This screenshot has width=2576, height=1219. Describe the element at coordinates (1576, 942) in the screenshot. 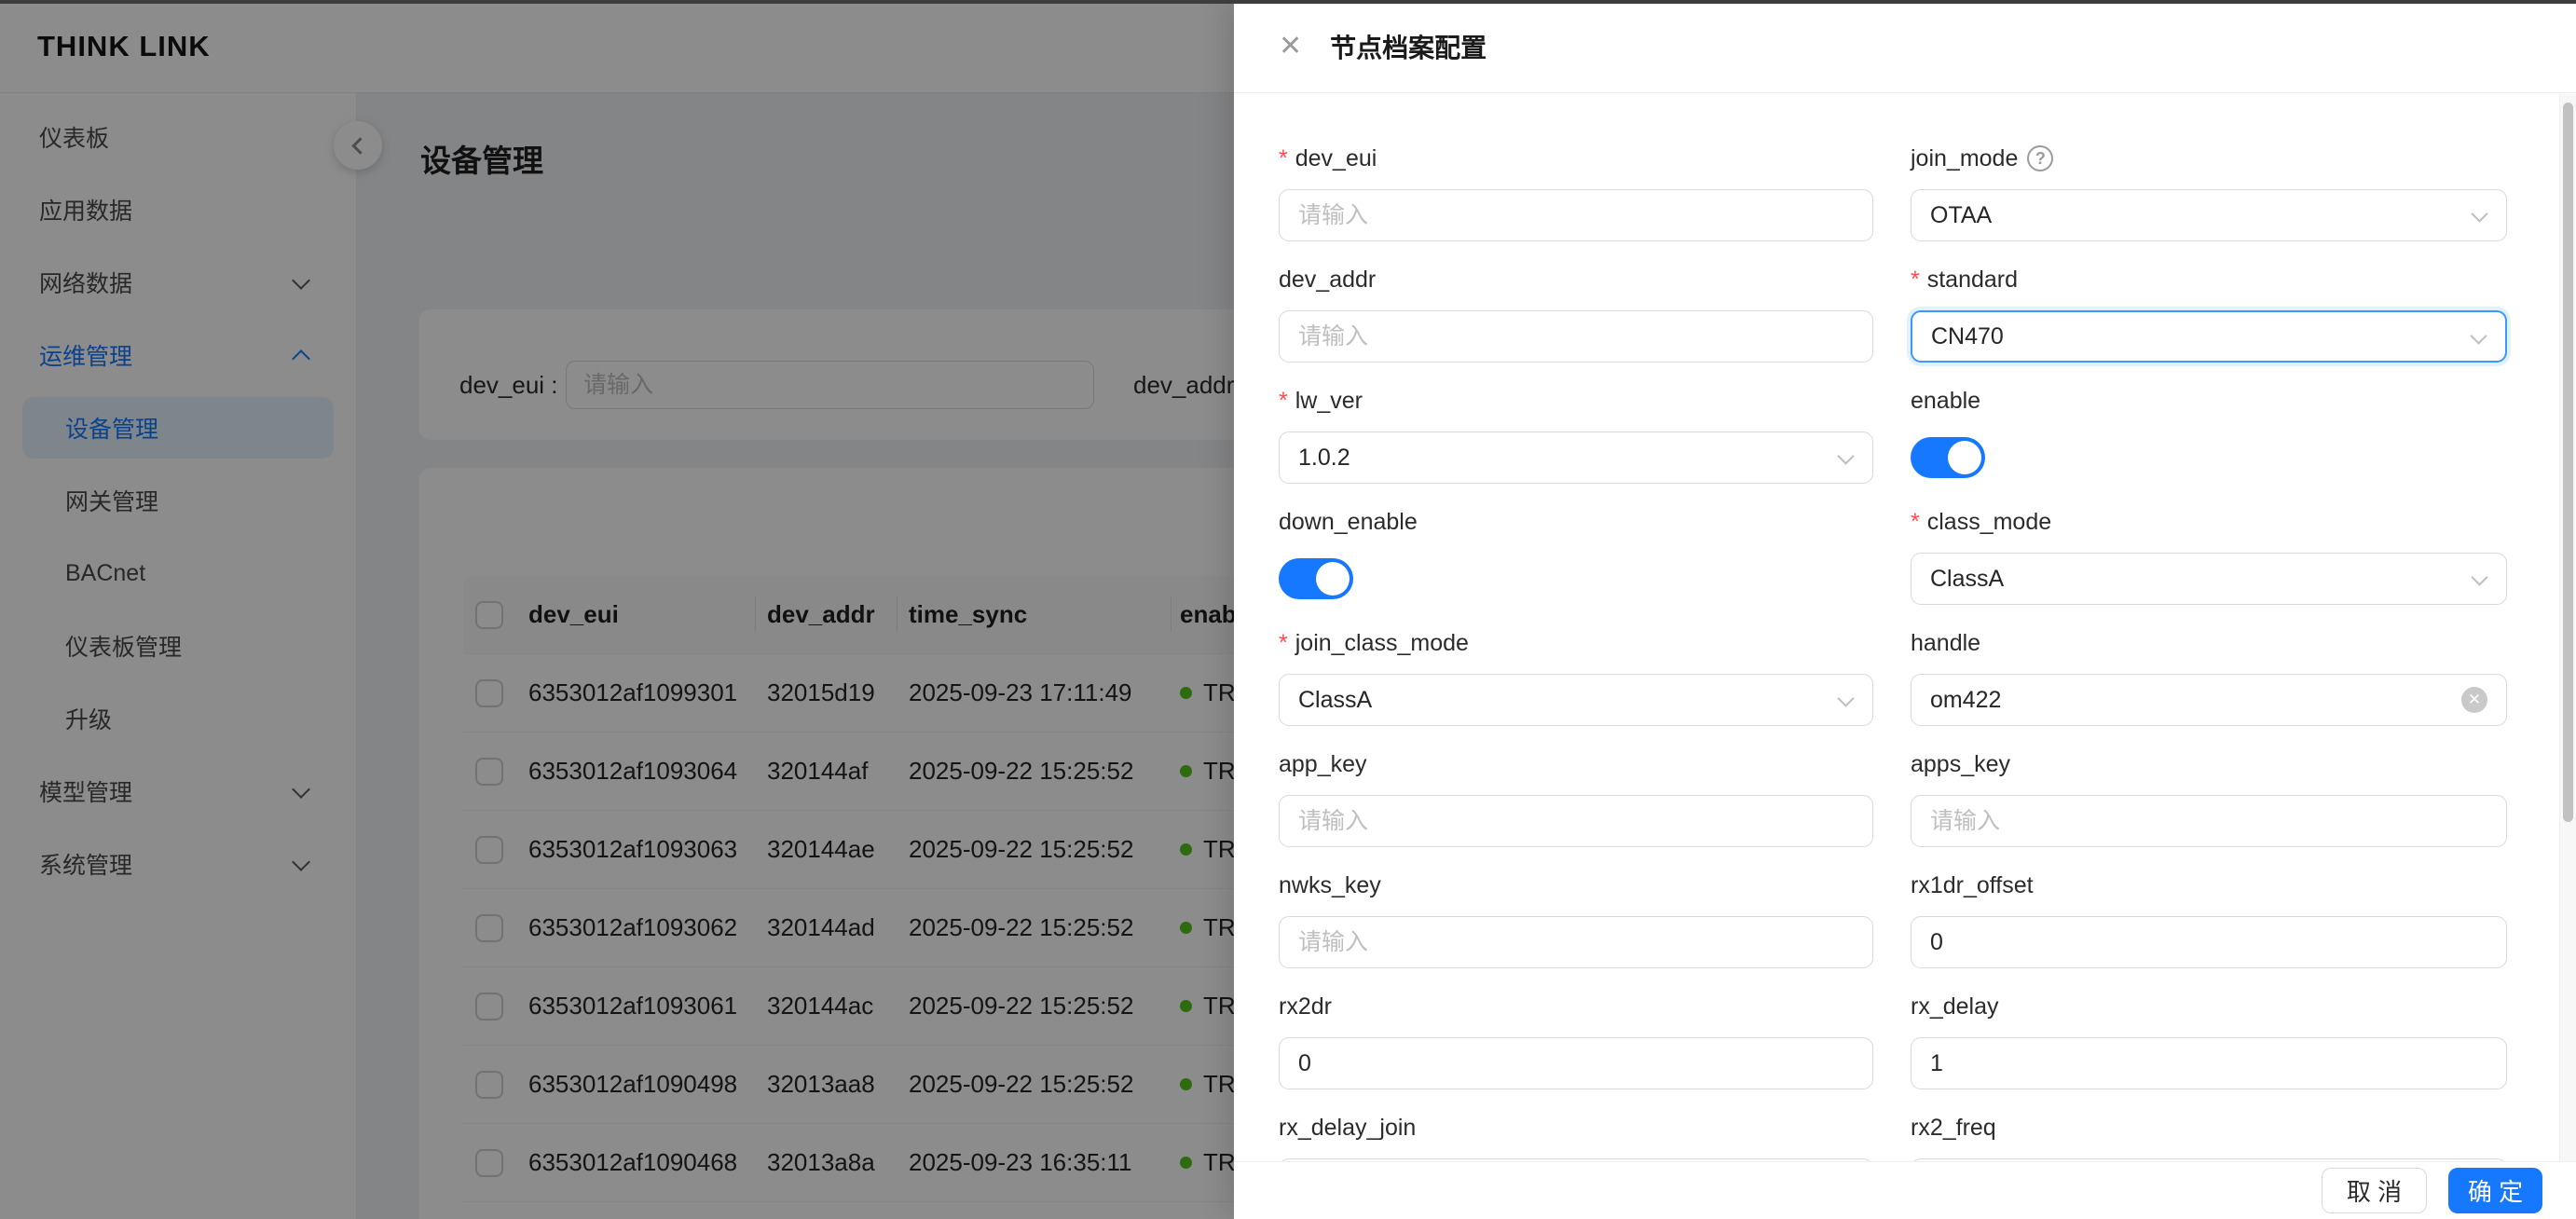

I see `nwks-key-input` at that location.